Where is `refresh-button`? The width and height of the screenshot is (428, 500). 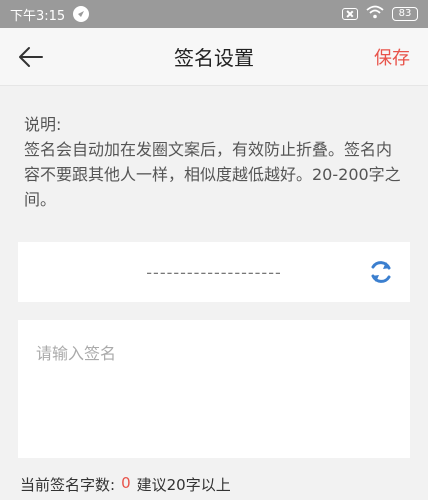
refresh-button is located at coordinates (381, 272).